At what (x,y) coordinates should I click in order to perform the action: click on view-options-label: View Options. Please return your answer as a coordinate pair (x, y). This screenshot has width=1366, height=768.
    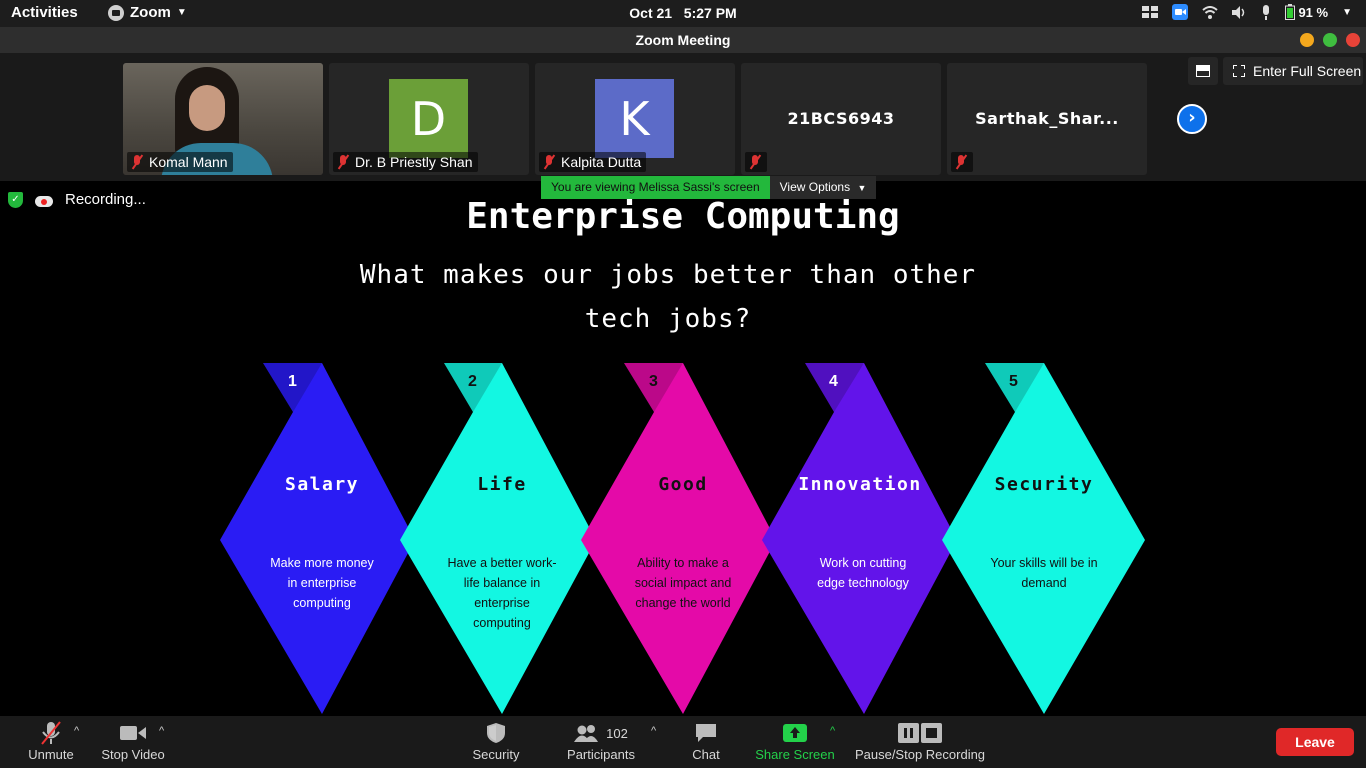
    Looking at the image, I should click on (815, 187).